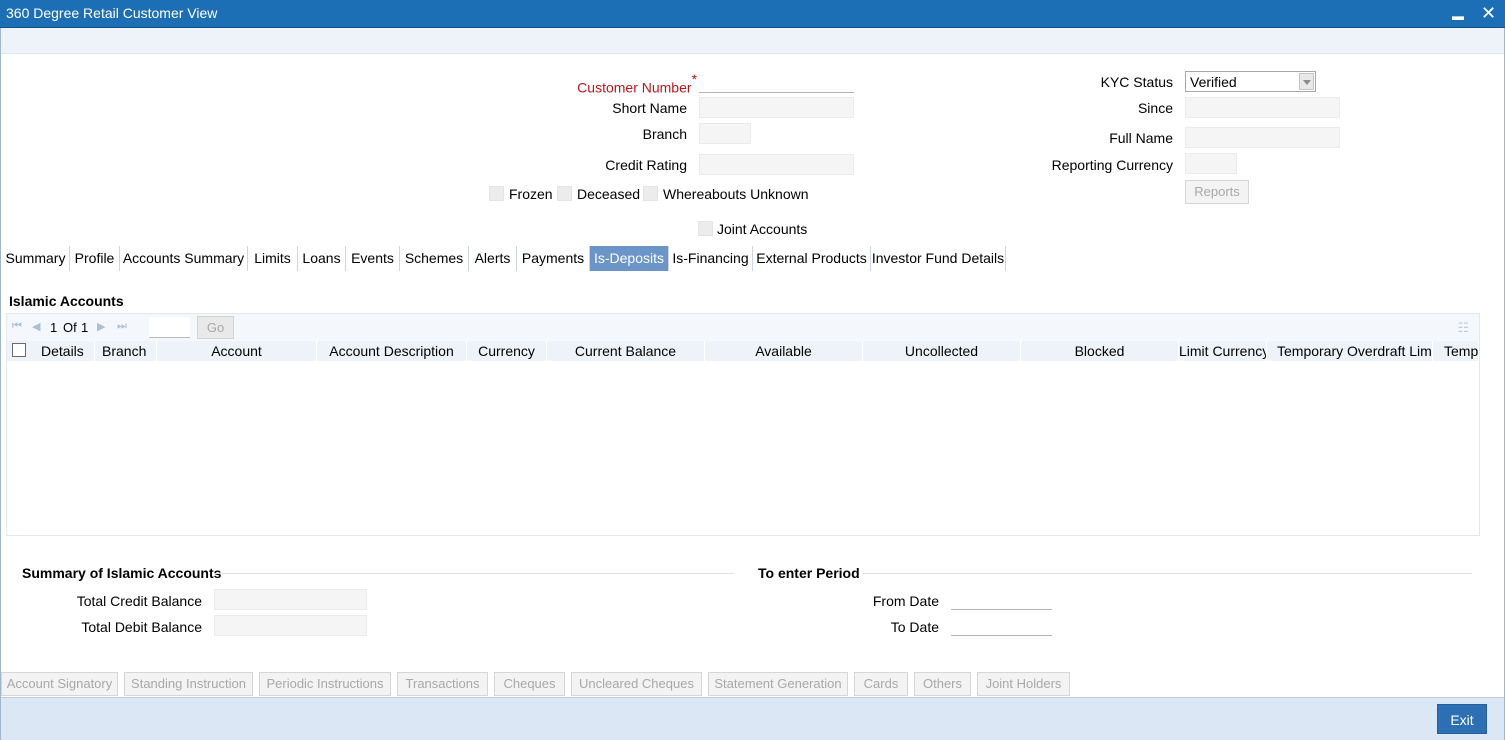 This screenshot has width=1505, height=740. Describe the element at coordinates (66, 301) in the screenshot. I see `islamic-accounts-title: Islamic Accounts` at that location.